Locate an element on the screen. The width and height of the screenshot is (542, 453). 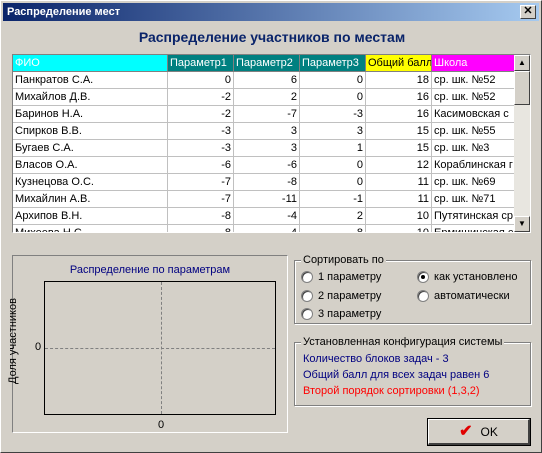
table-row: Кузнецова О.С. -7 -8 0 11 ср. шк. №69 is located at coordinates (264, 182).